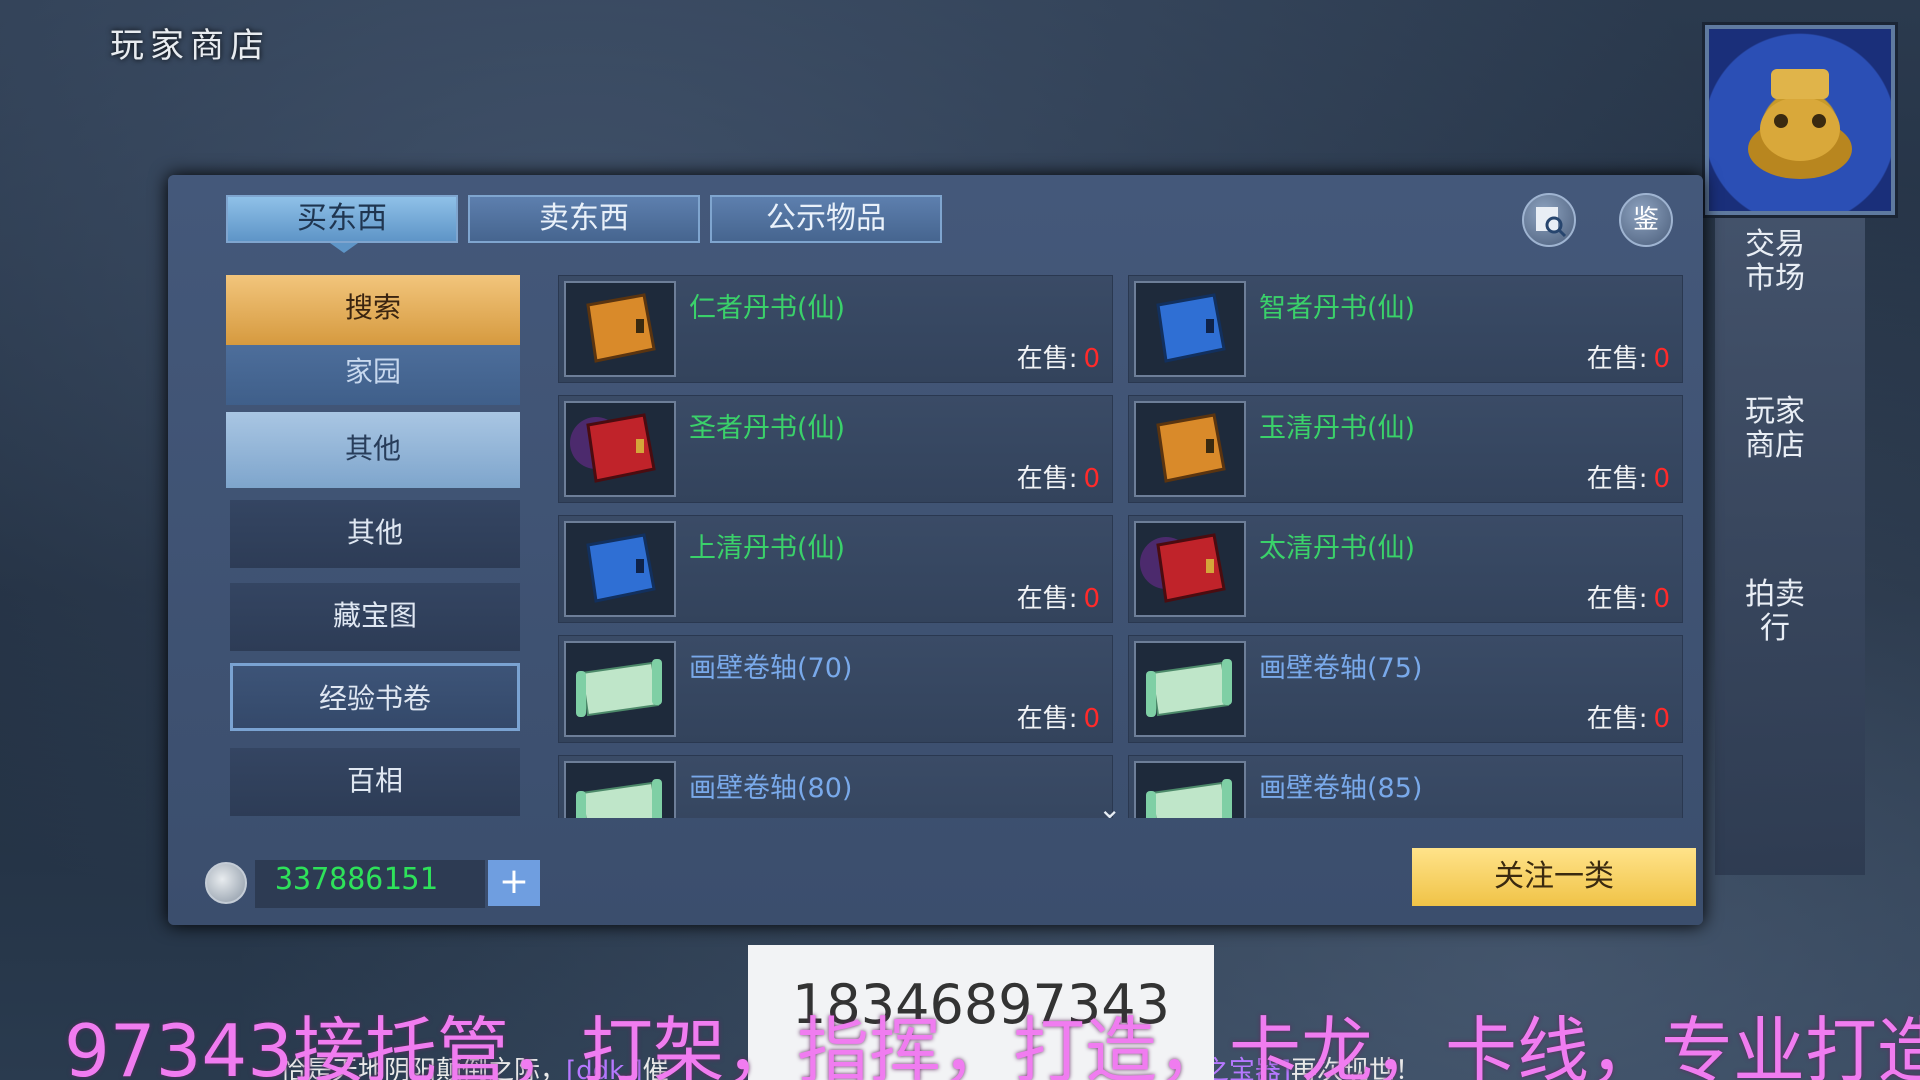  What do you see at coordinates (514, 883) in the screenshot?
I see `add-currency-button: +` at bounding box center [514, 883].